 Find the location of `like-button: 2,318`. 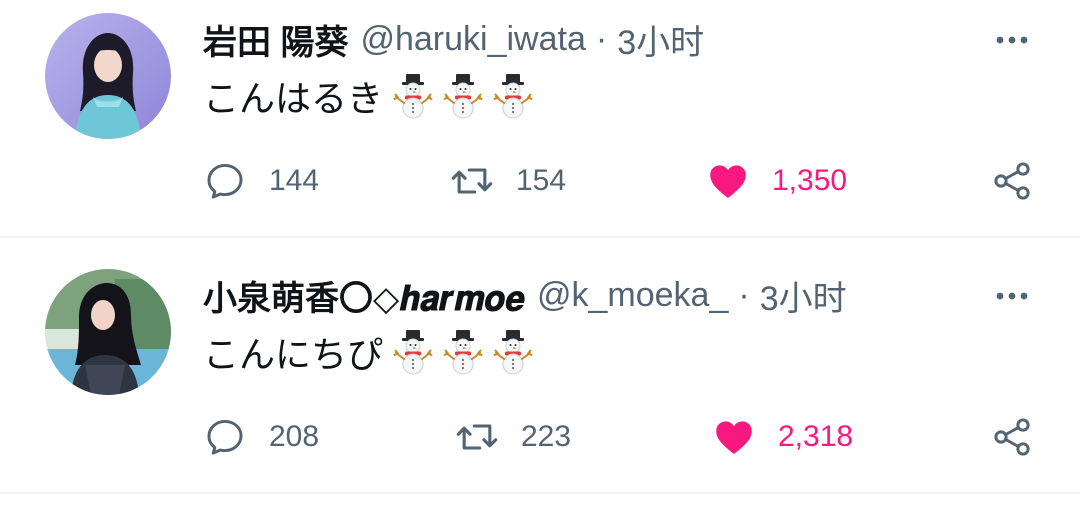

like-button: 2,318 is located at coordinates (782, 437).